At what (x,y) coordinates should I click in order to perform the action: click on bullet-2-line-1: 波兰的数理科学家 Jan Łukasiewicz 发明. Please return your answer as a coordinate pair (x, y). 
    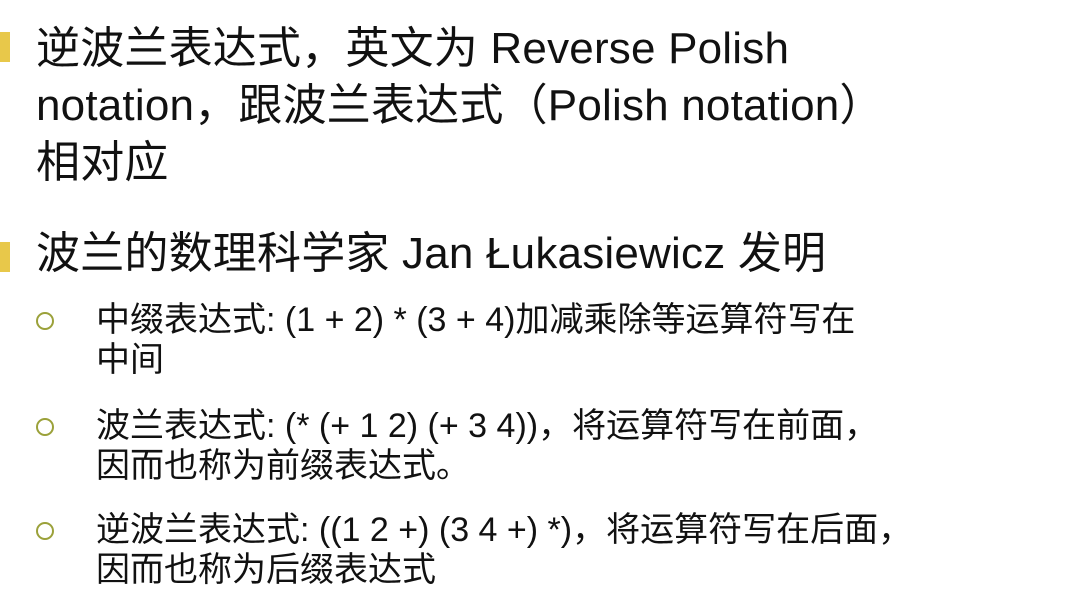
    Looking at the image, I should click on (431, 253).